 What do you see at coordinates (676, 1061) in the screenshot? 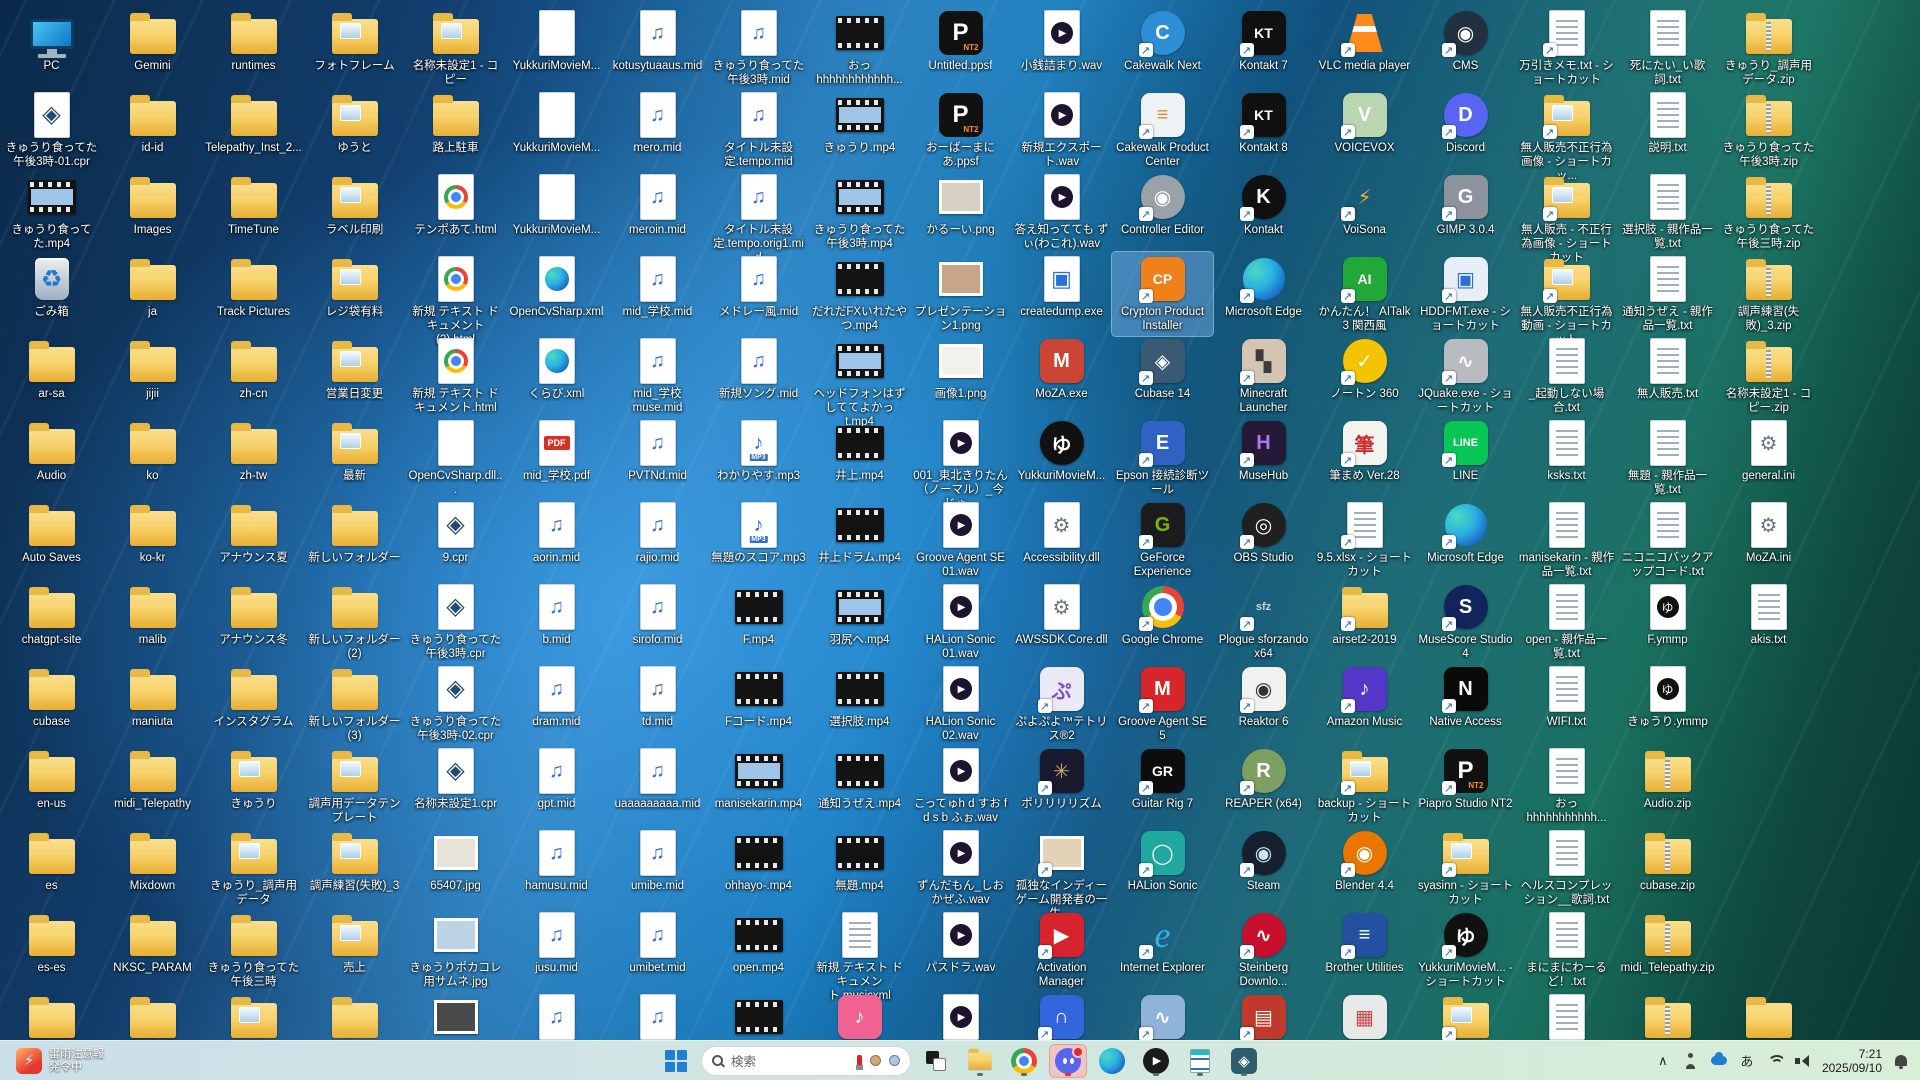
I see `start-button` at bounding box center [676, 1061].